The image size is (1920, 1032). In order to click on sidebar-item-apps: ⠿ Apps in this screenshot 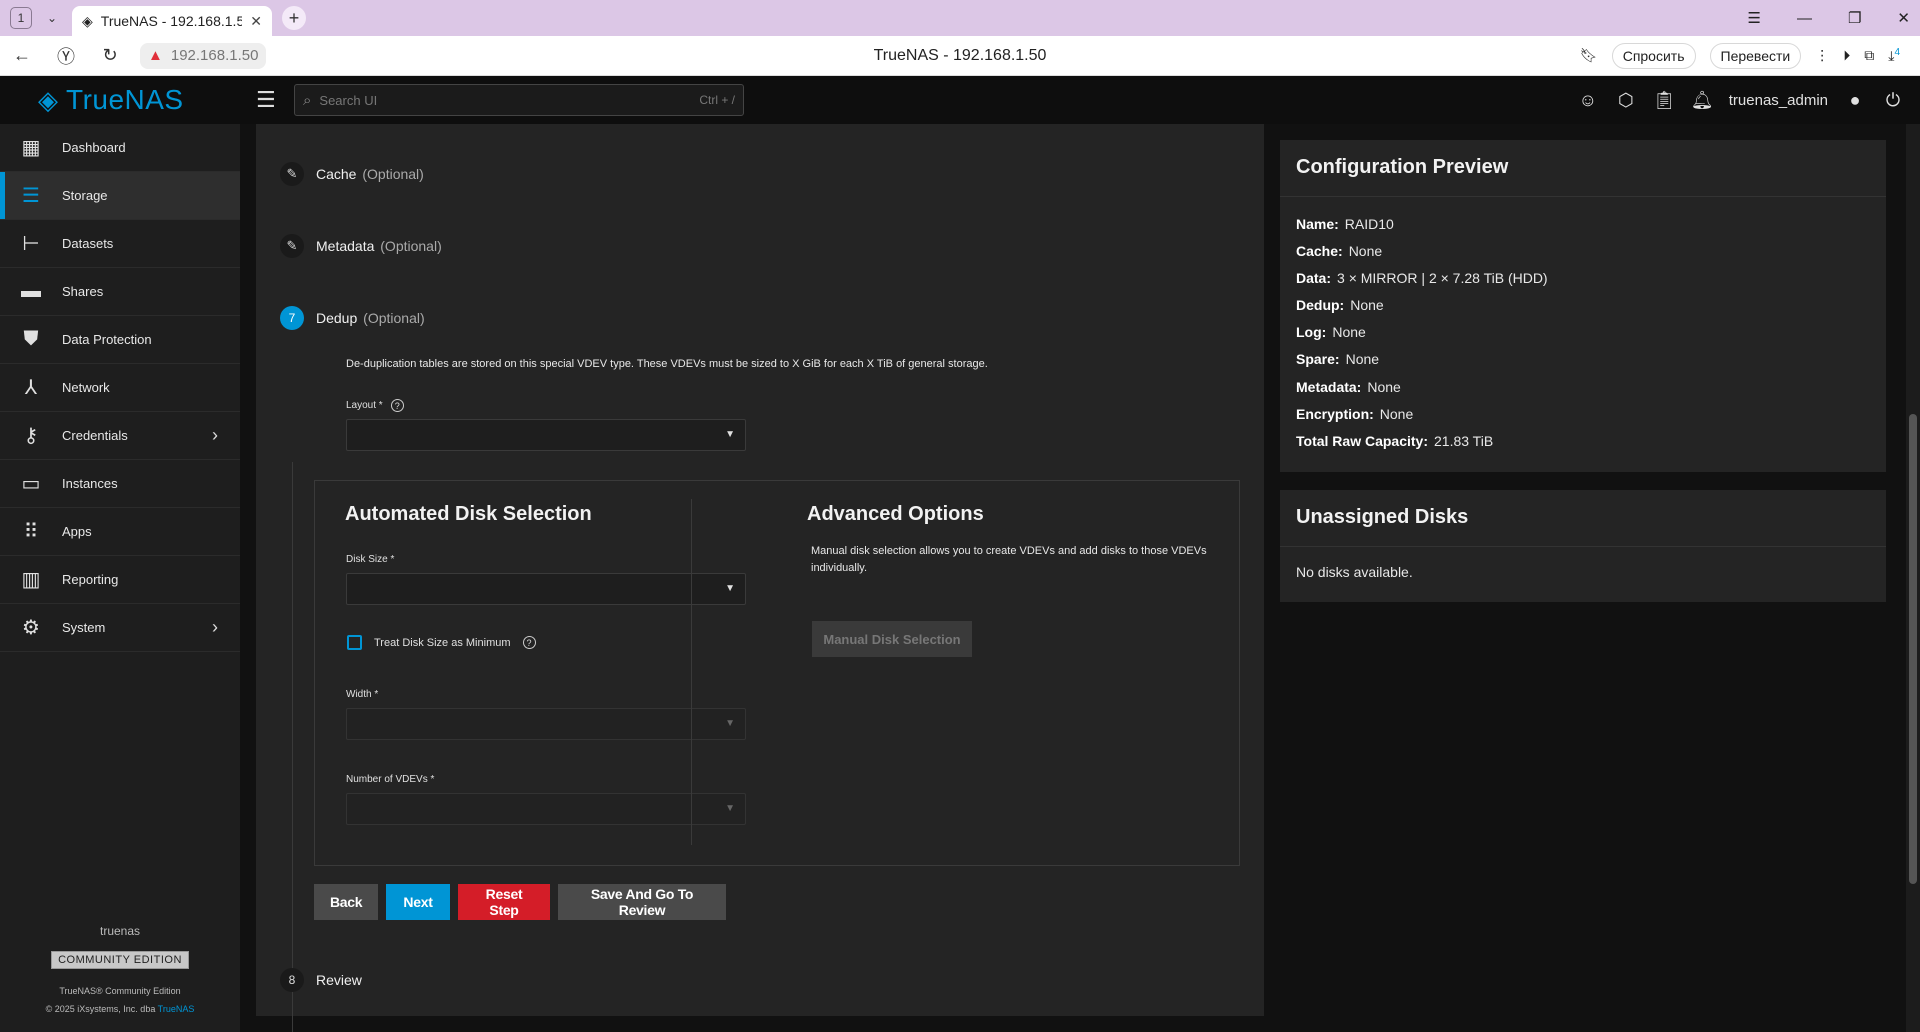, I will do `click(120, 532)`.